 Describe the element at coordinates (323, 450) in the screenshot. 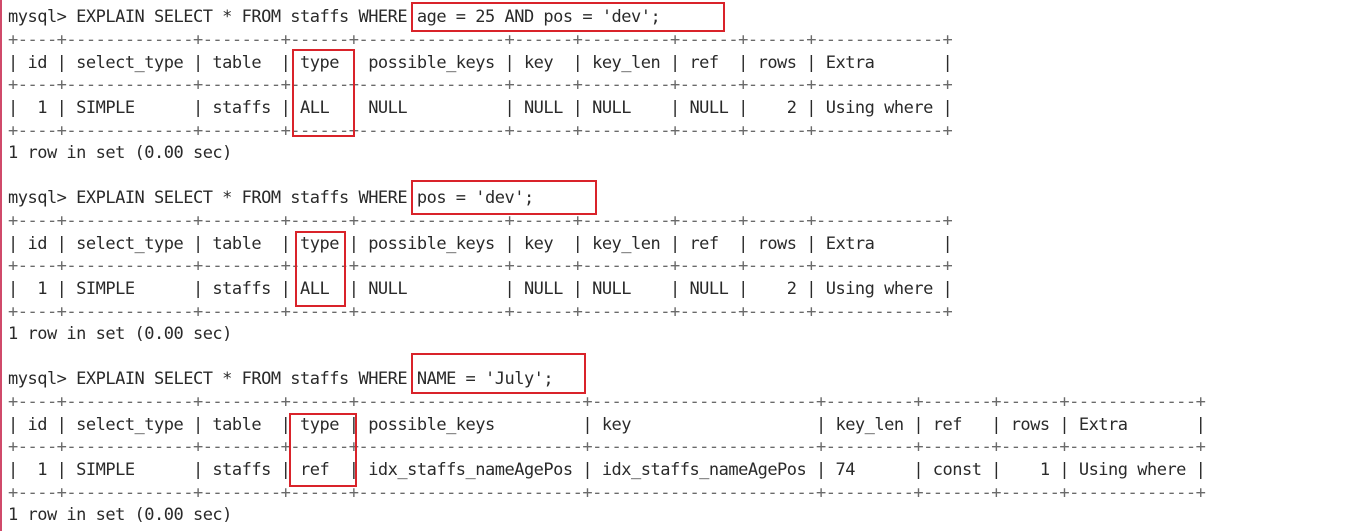

I see `query-3-type-column-highlight` at that location.